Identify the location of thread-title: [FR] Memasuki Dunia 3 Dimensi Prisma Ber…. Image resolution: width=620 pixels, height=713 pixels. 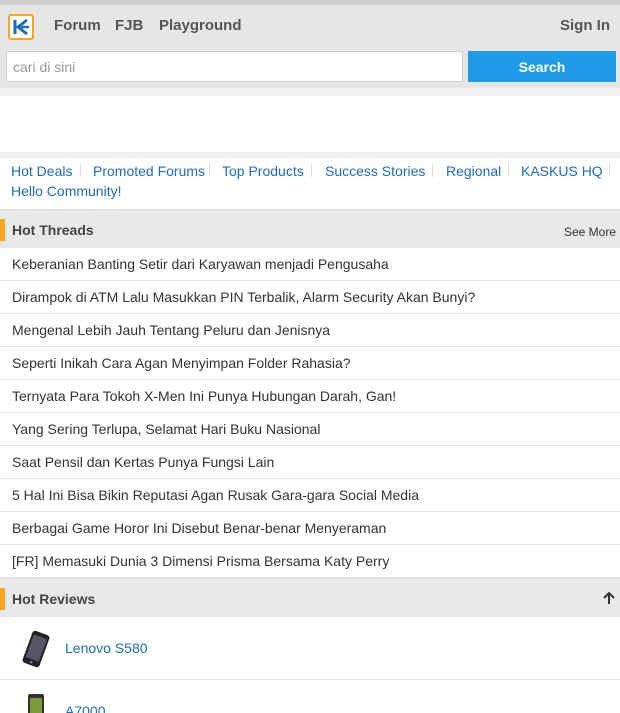
(201, 561).